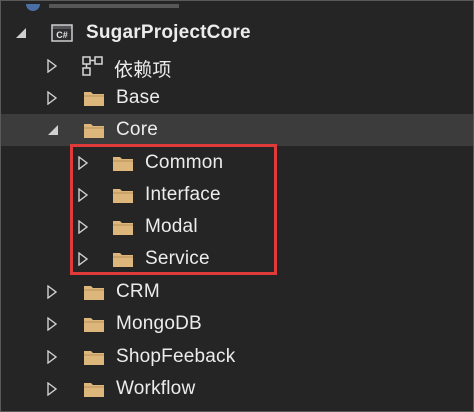  I want to click on tree-item-label: Common, so click(184, 162).